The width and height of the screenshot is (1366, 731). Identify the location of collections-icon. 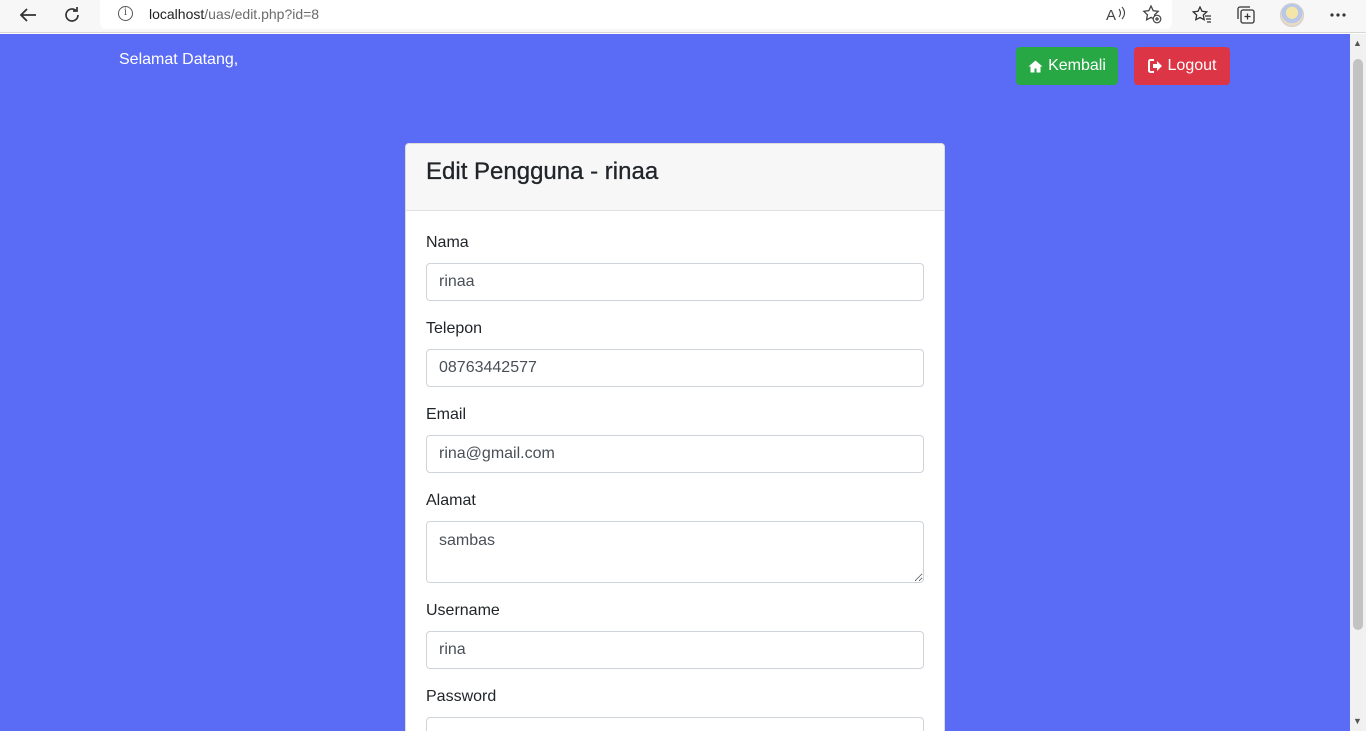
(1246, 15).